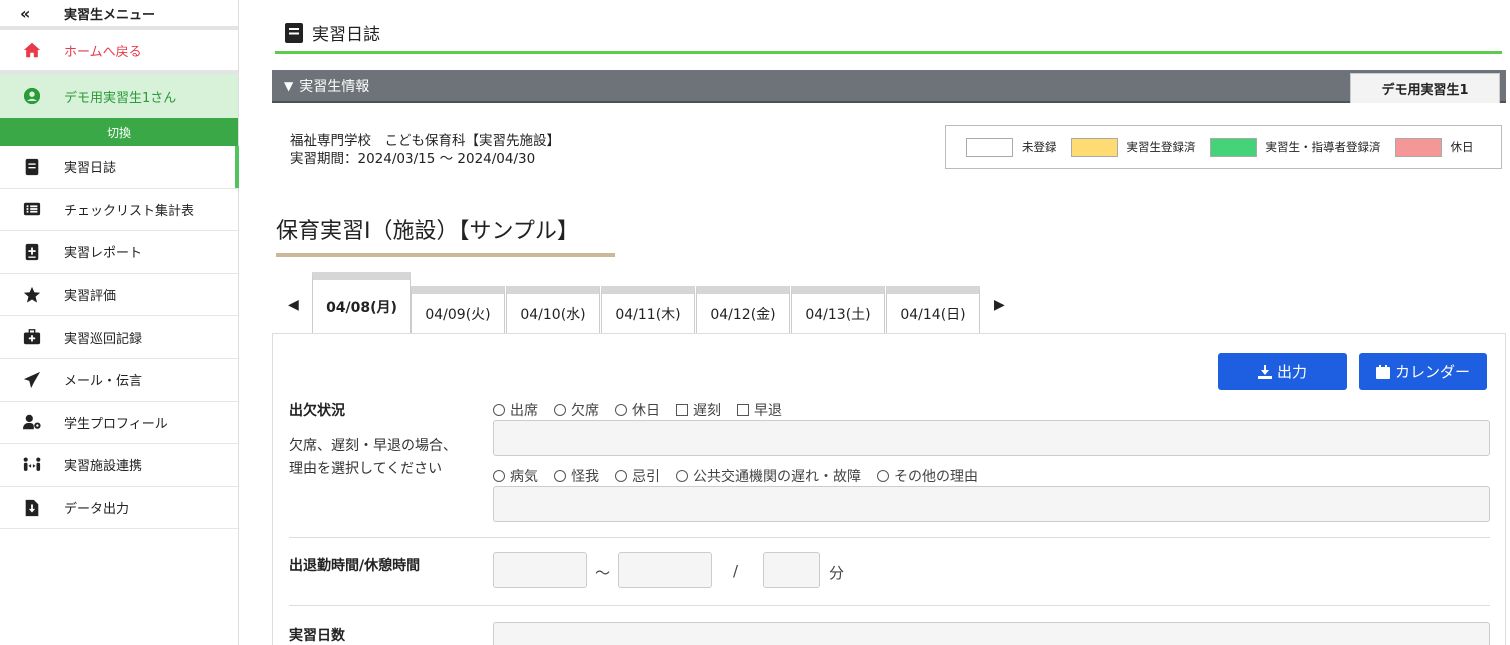 This screenshot has height=645, width=1510. What do you see at coordinates (119, 295) in the screenshot?
I see `sidebar-item-evaluation: 実習評価` at bounding box center [119, 295].